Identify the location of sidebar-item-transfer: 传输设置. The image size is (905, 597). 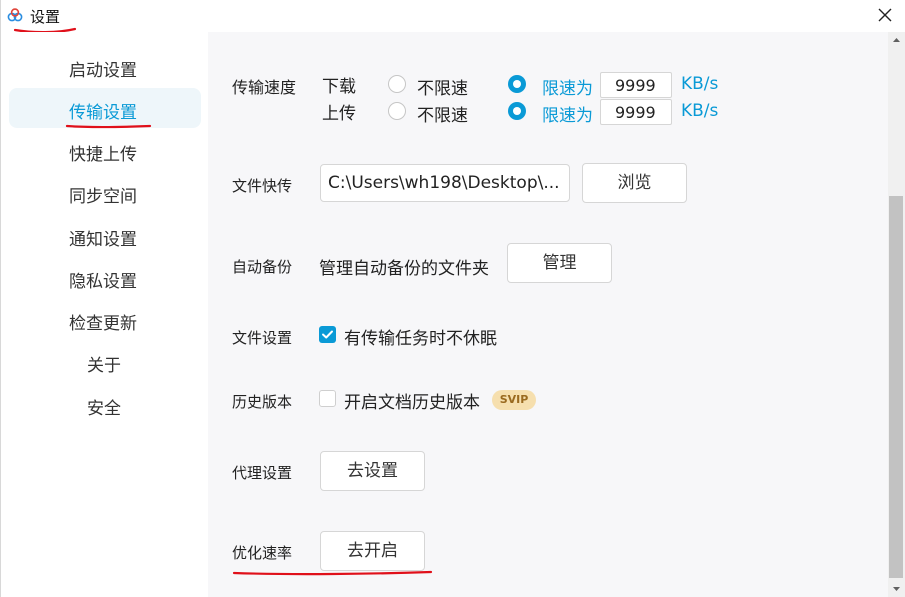
(105, 108).